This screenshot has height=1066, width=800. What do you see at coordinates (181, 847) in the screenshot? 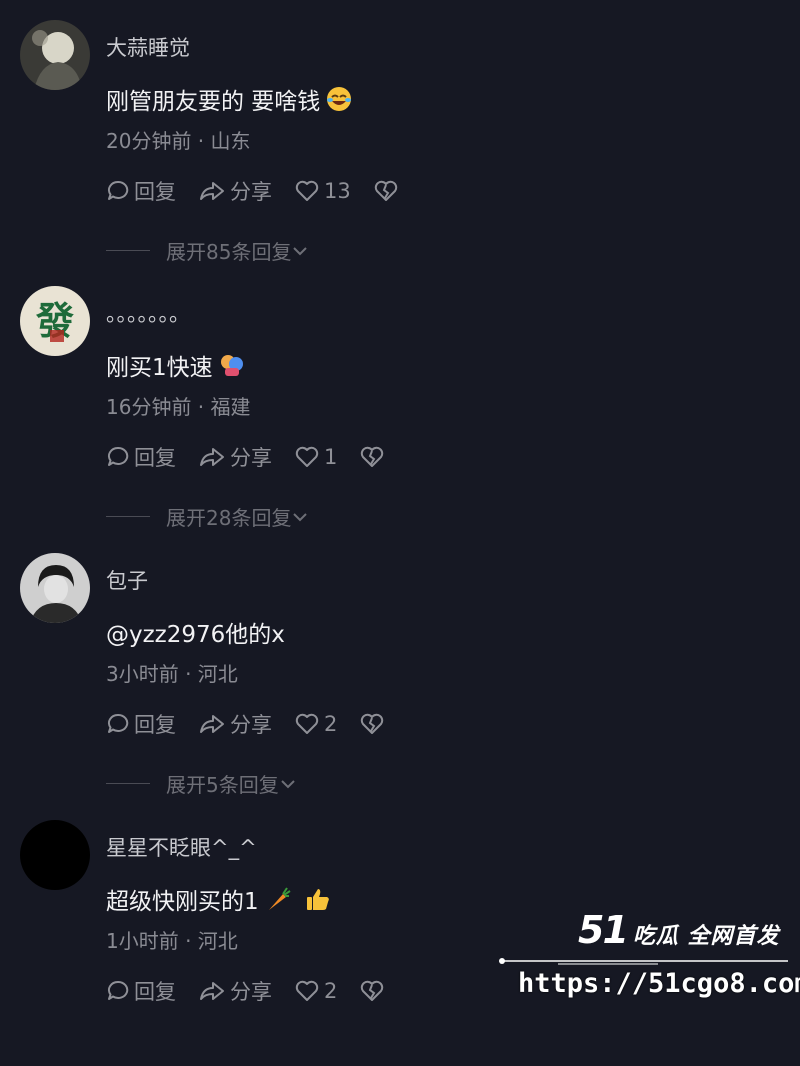
I see `username: 星星不眨眼^_^` at bounding box center [181, 847].